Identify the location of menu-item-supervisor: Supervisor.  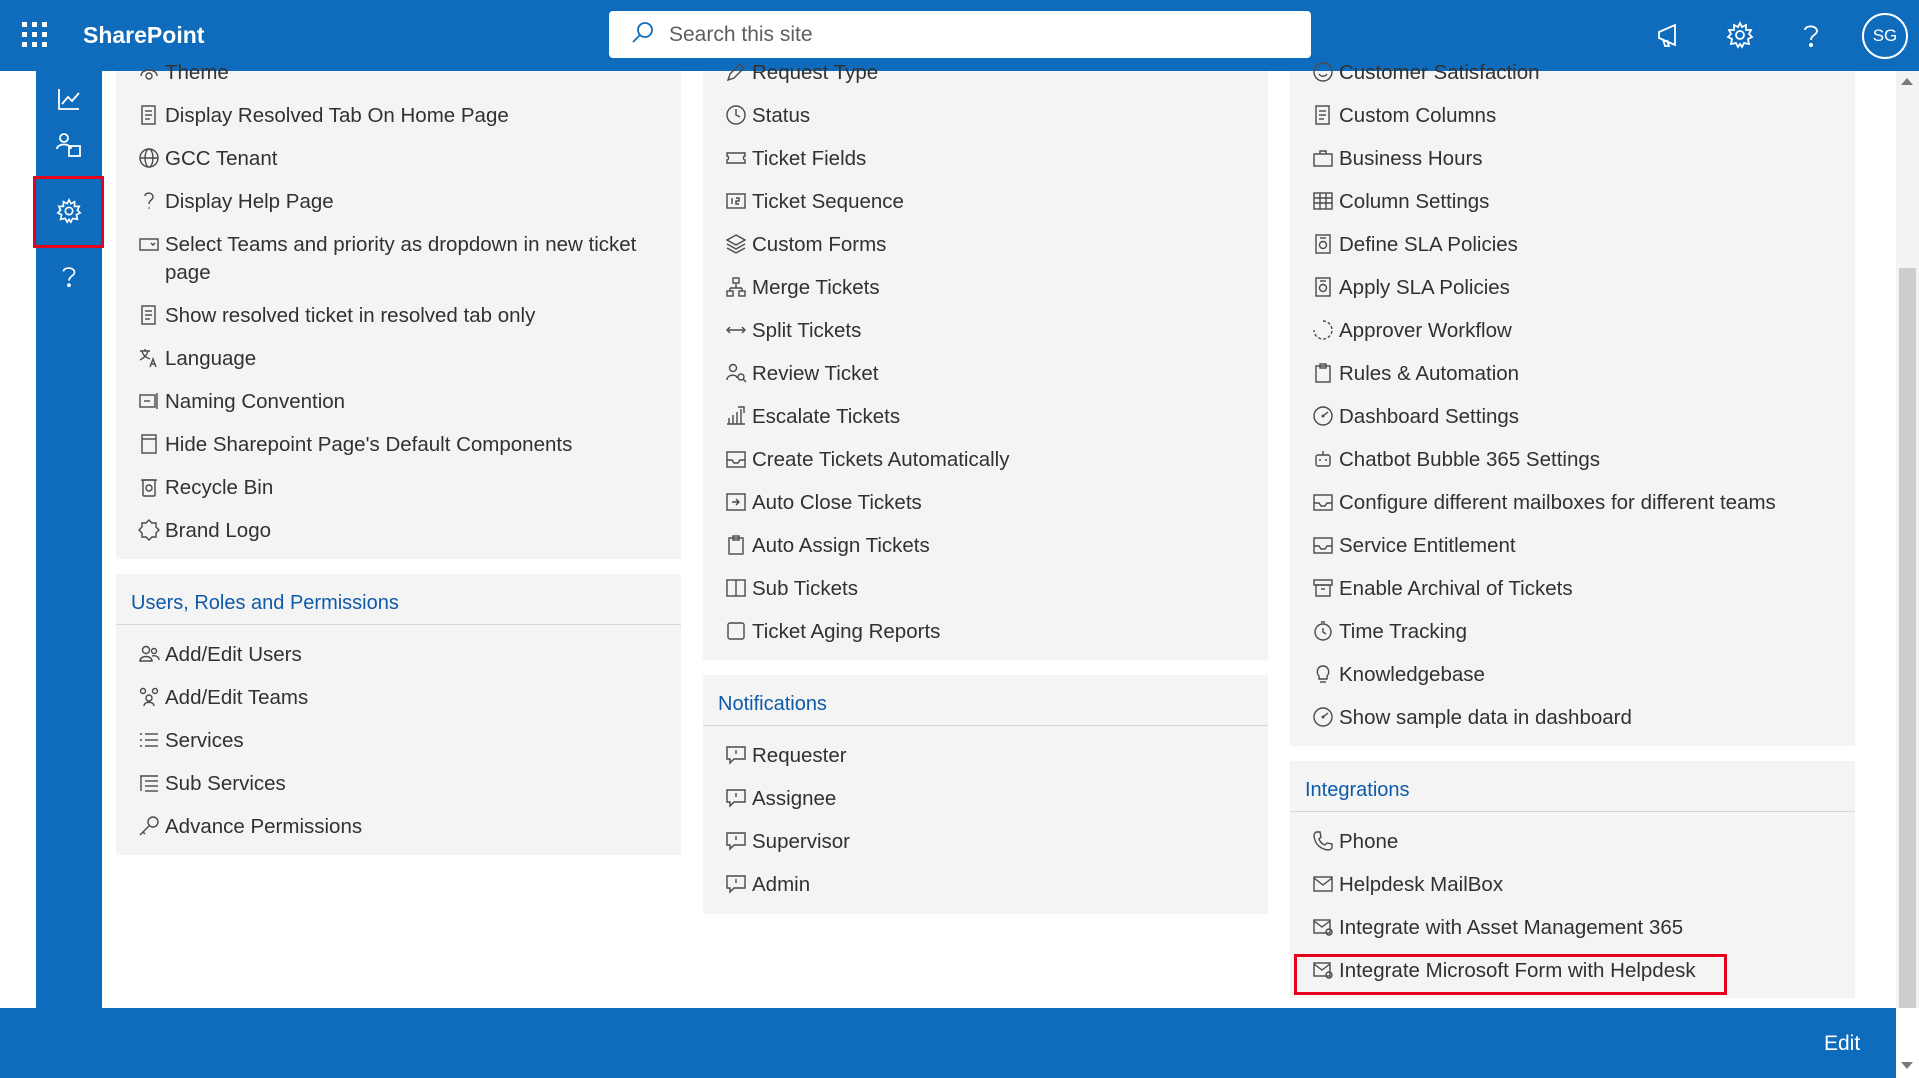
(989, 842).